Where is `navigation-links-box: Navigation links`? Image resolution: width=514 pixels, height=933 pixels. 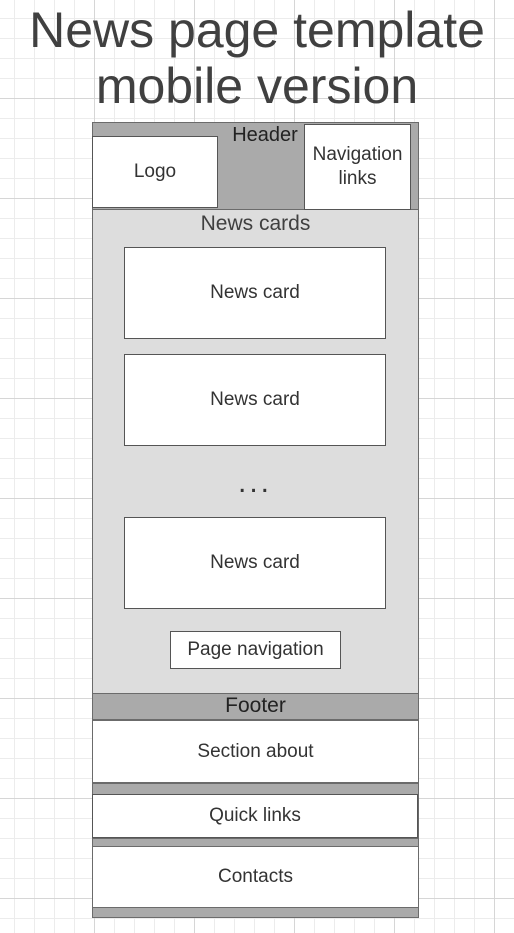 navigation-links-box: Navigation links is located at coordinates (357, 167).